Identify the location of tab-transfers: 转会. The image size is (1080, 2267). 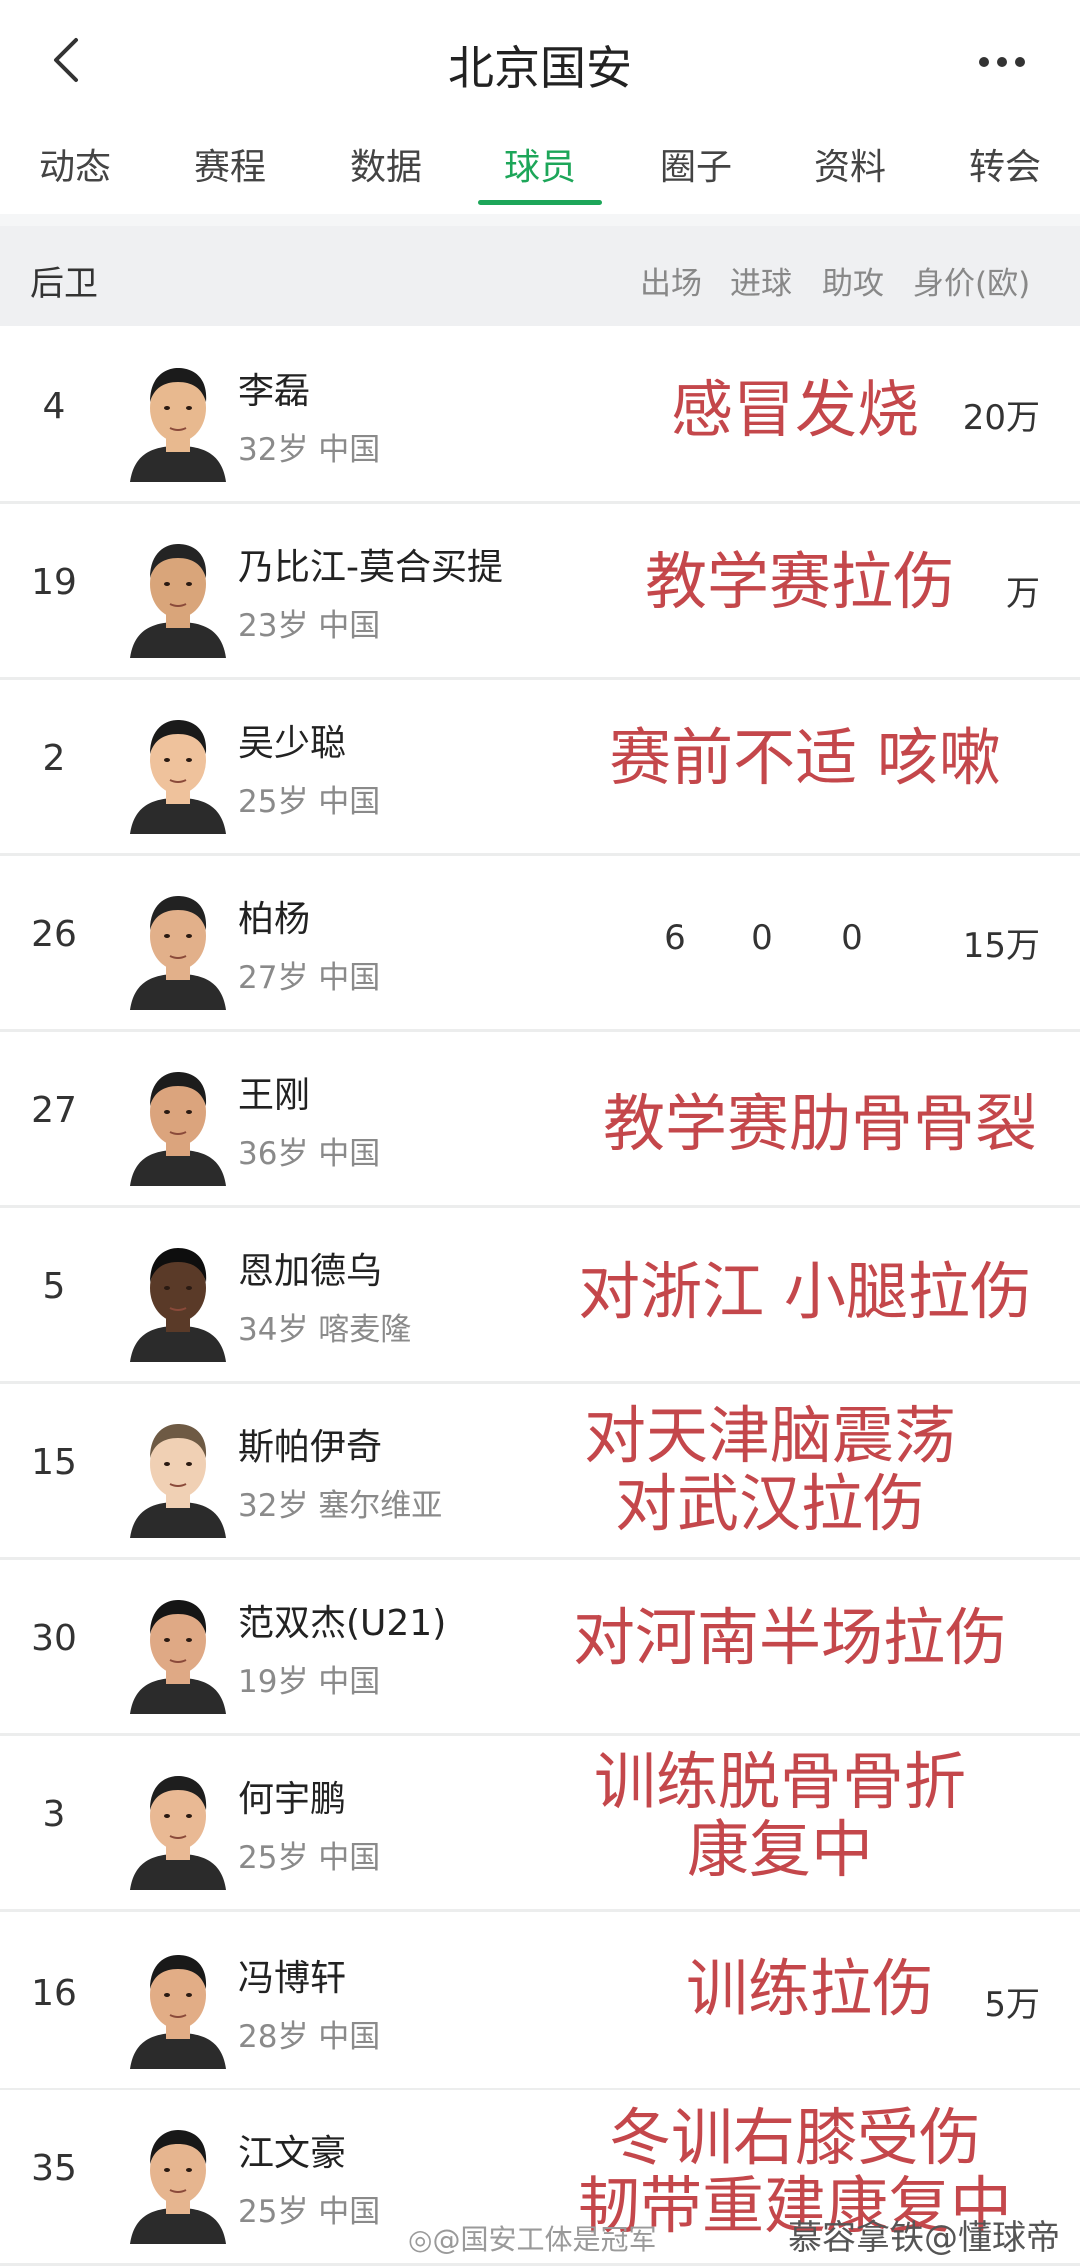
(1005, 164).